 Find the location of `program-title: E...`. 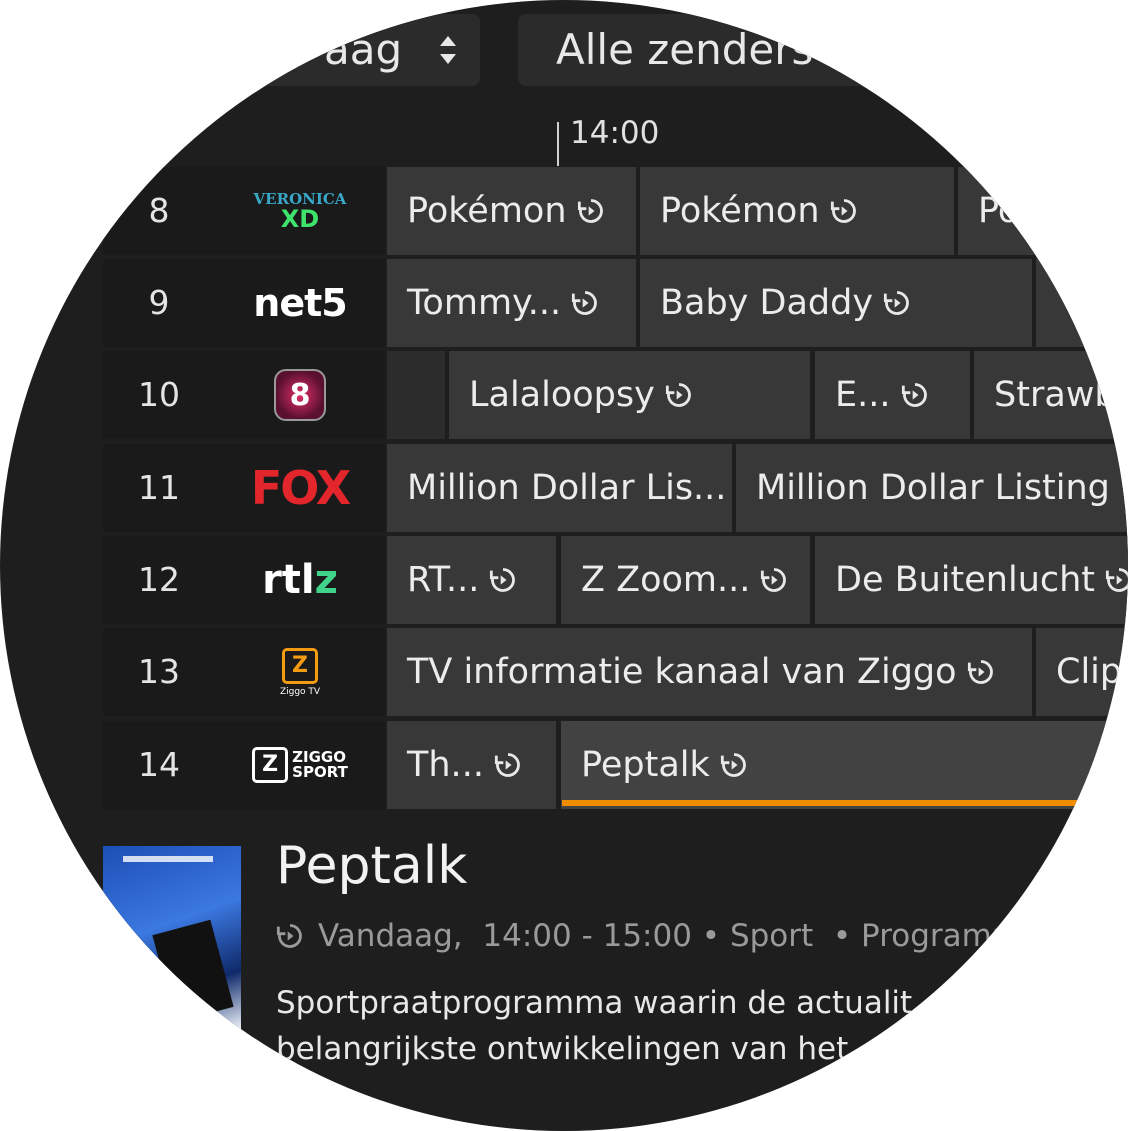

program-title: E... is located at coordinates (863, 395).